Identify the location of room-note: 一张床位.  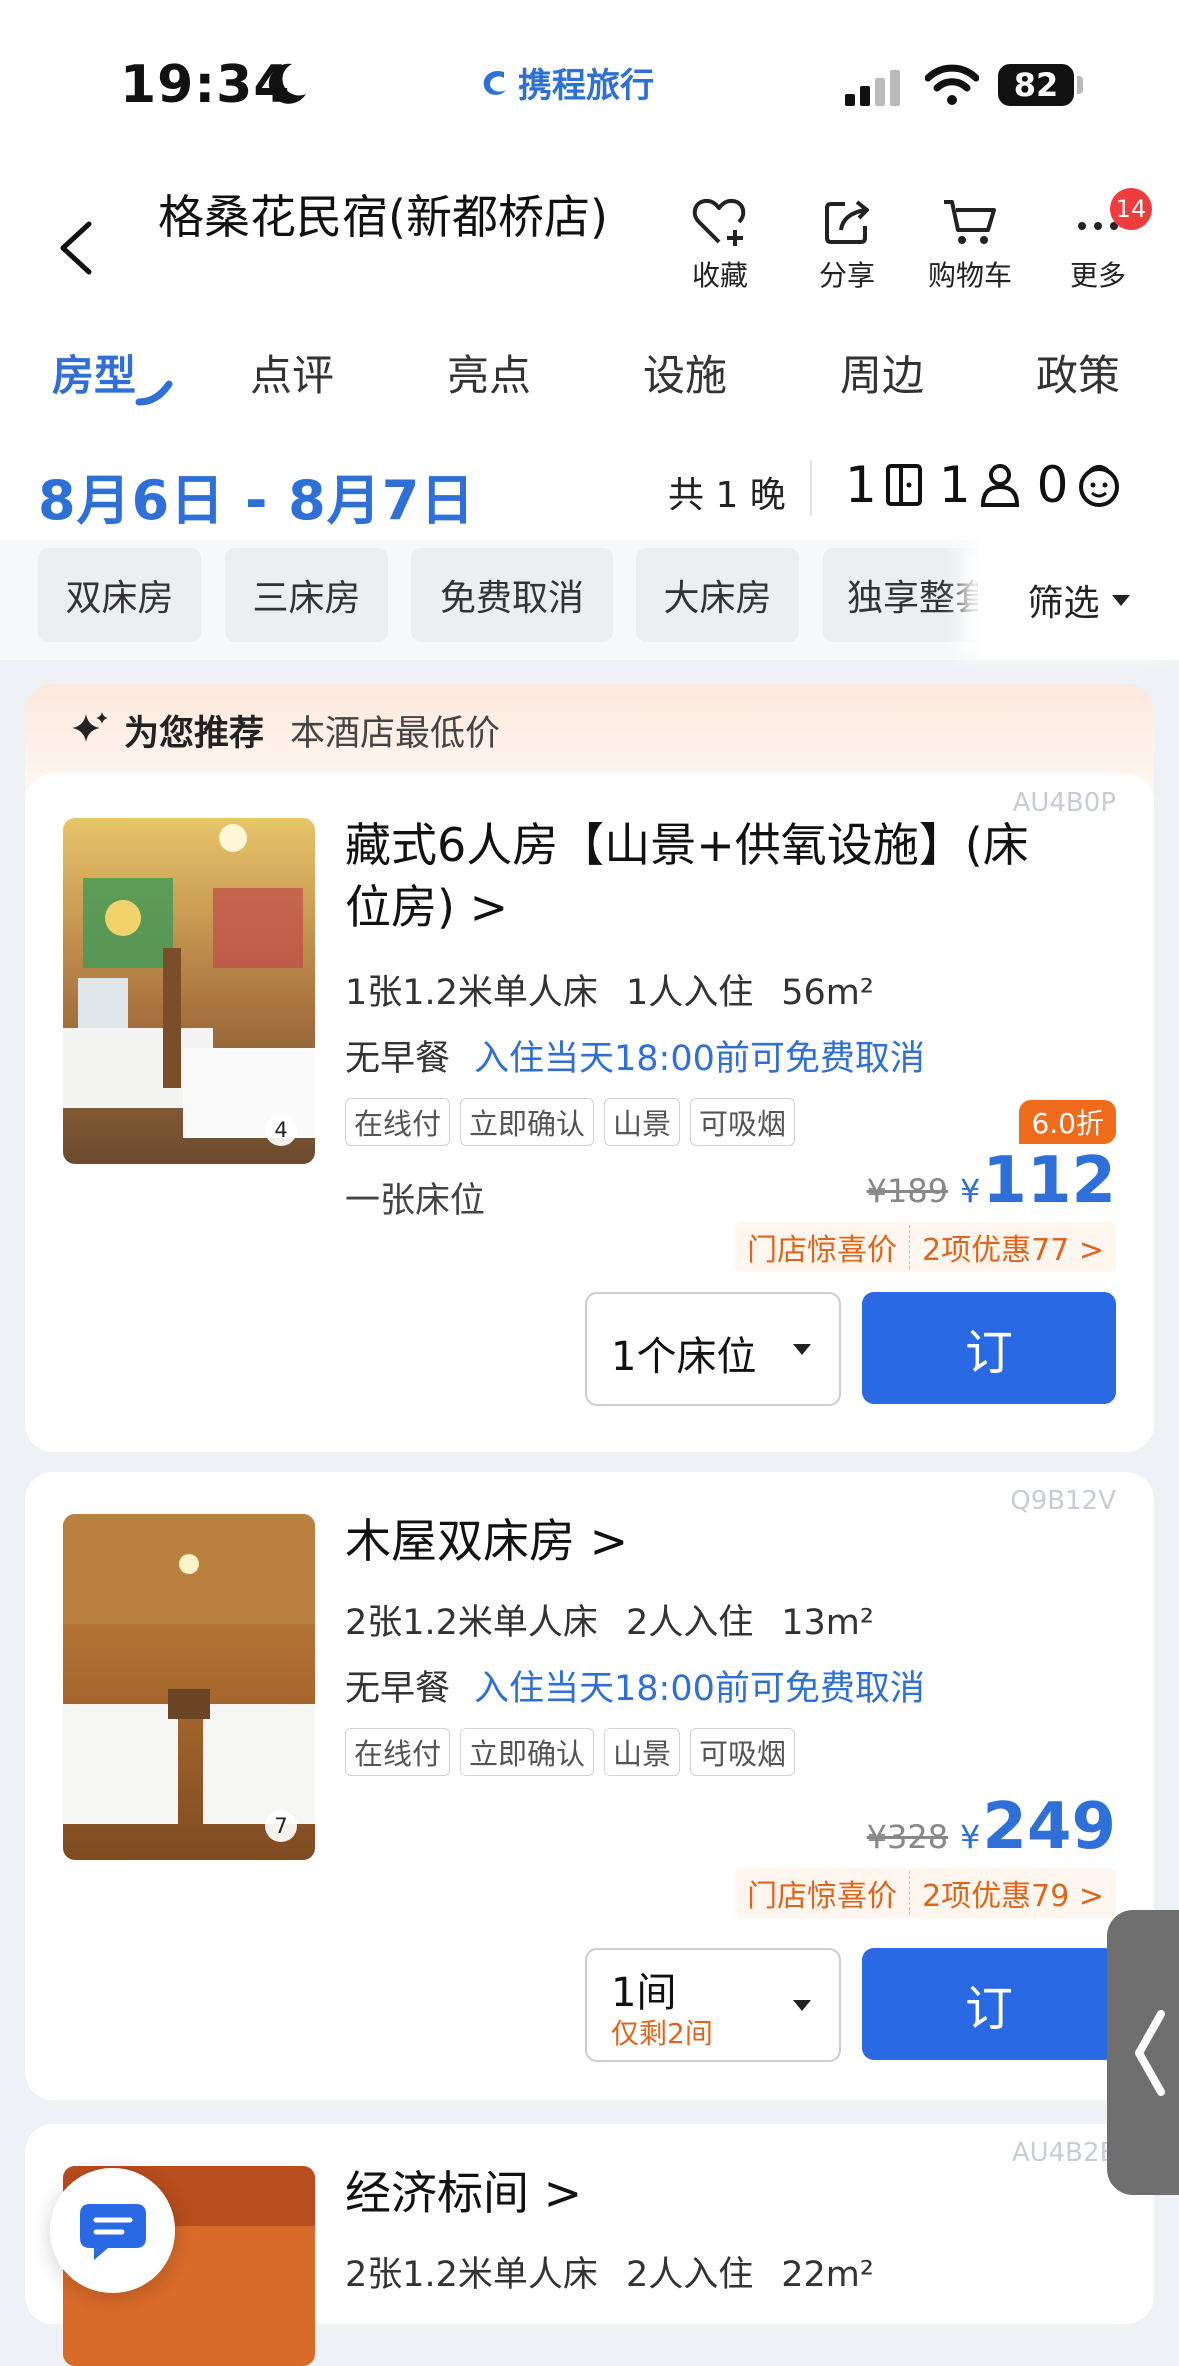
(415, 1201).